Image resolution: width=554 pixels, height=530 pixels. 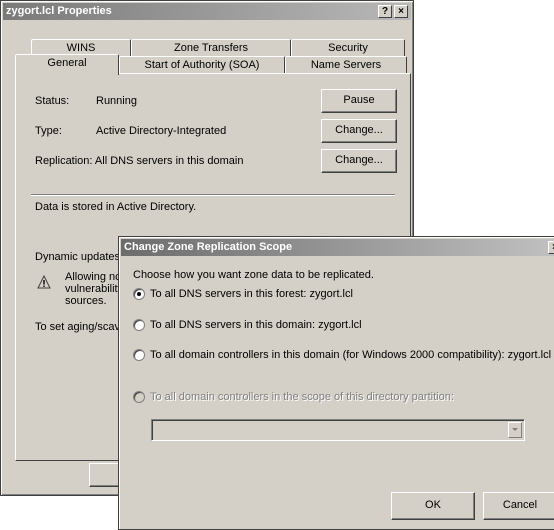 What do you see at coordinates (208, 247) in the screenshot?
I see `scope-title: Change Zone Replication Scope` at bounding box center [208, 247].